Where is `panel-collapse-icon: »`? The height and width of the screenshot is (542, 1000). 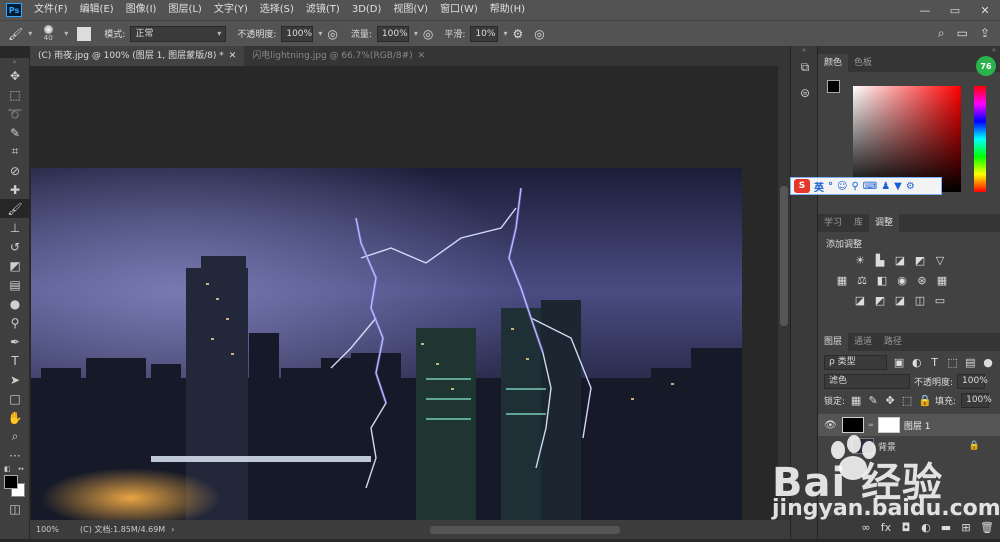 panel-collapse-icon: » is located at coordinates (14, 62).